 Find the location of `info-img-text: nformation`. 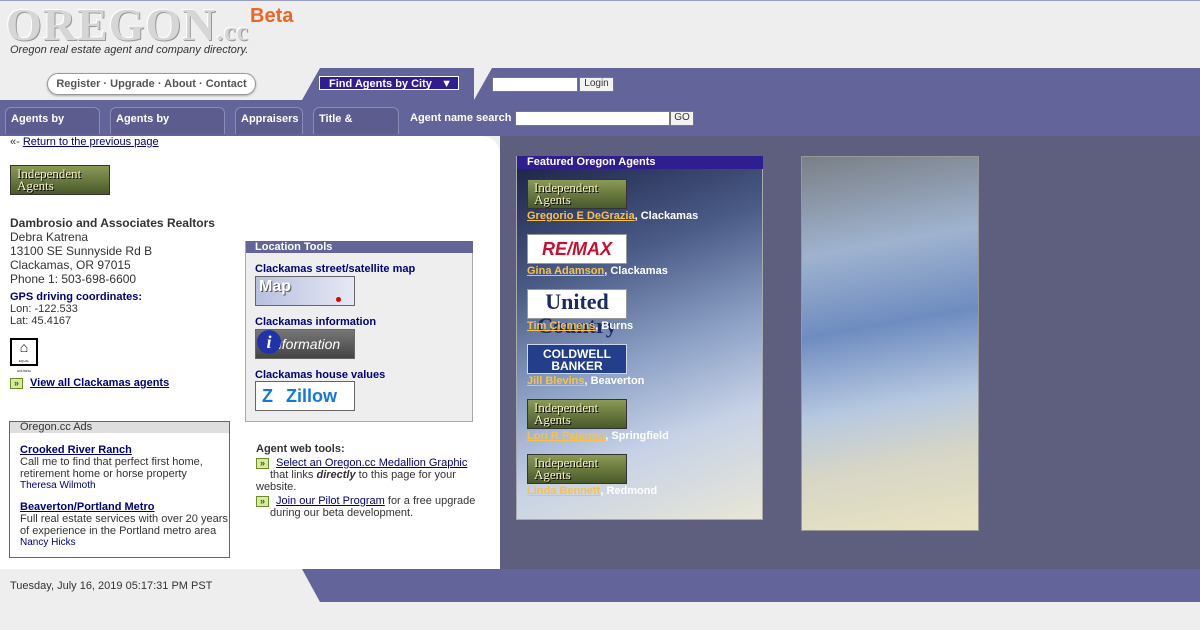

info-img-text: nformation is located at coordinates (307, 344).